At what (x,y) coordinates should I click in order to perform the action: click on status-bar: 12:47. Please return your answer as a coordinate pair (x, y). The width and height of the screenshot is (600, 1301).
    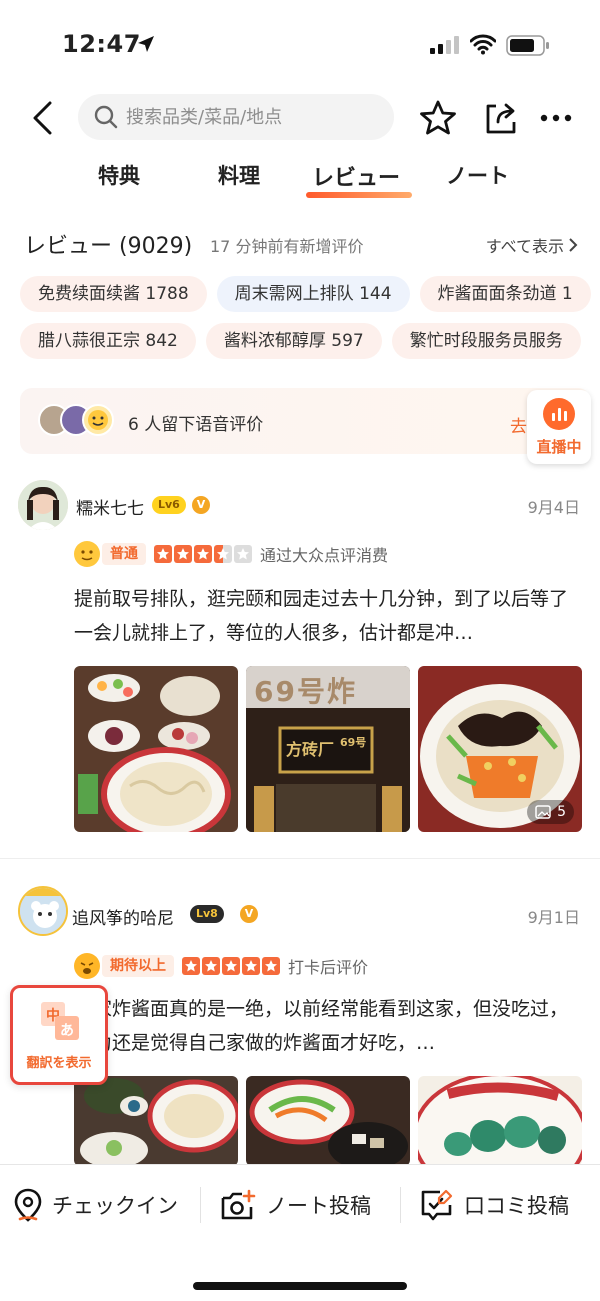
    Looking at the image, I should click on (300, 45).